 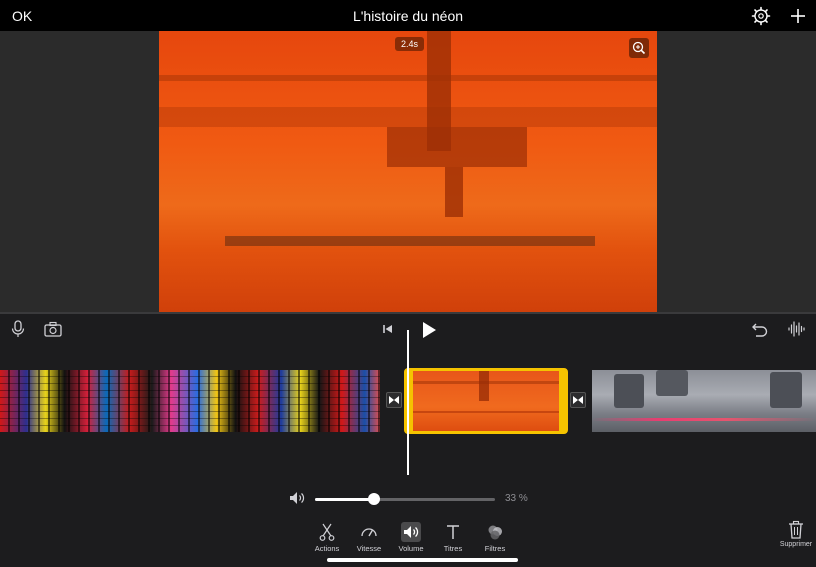 What do you see at coordinates (327, 548) in the screenshot?
I see `tool-label: Actions` at bounding box center [327, 548].